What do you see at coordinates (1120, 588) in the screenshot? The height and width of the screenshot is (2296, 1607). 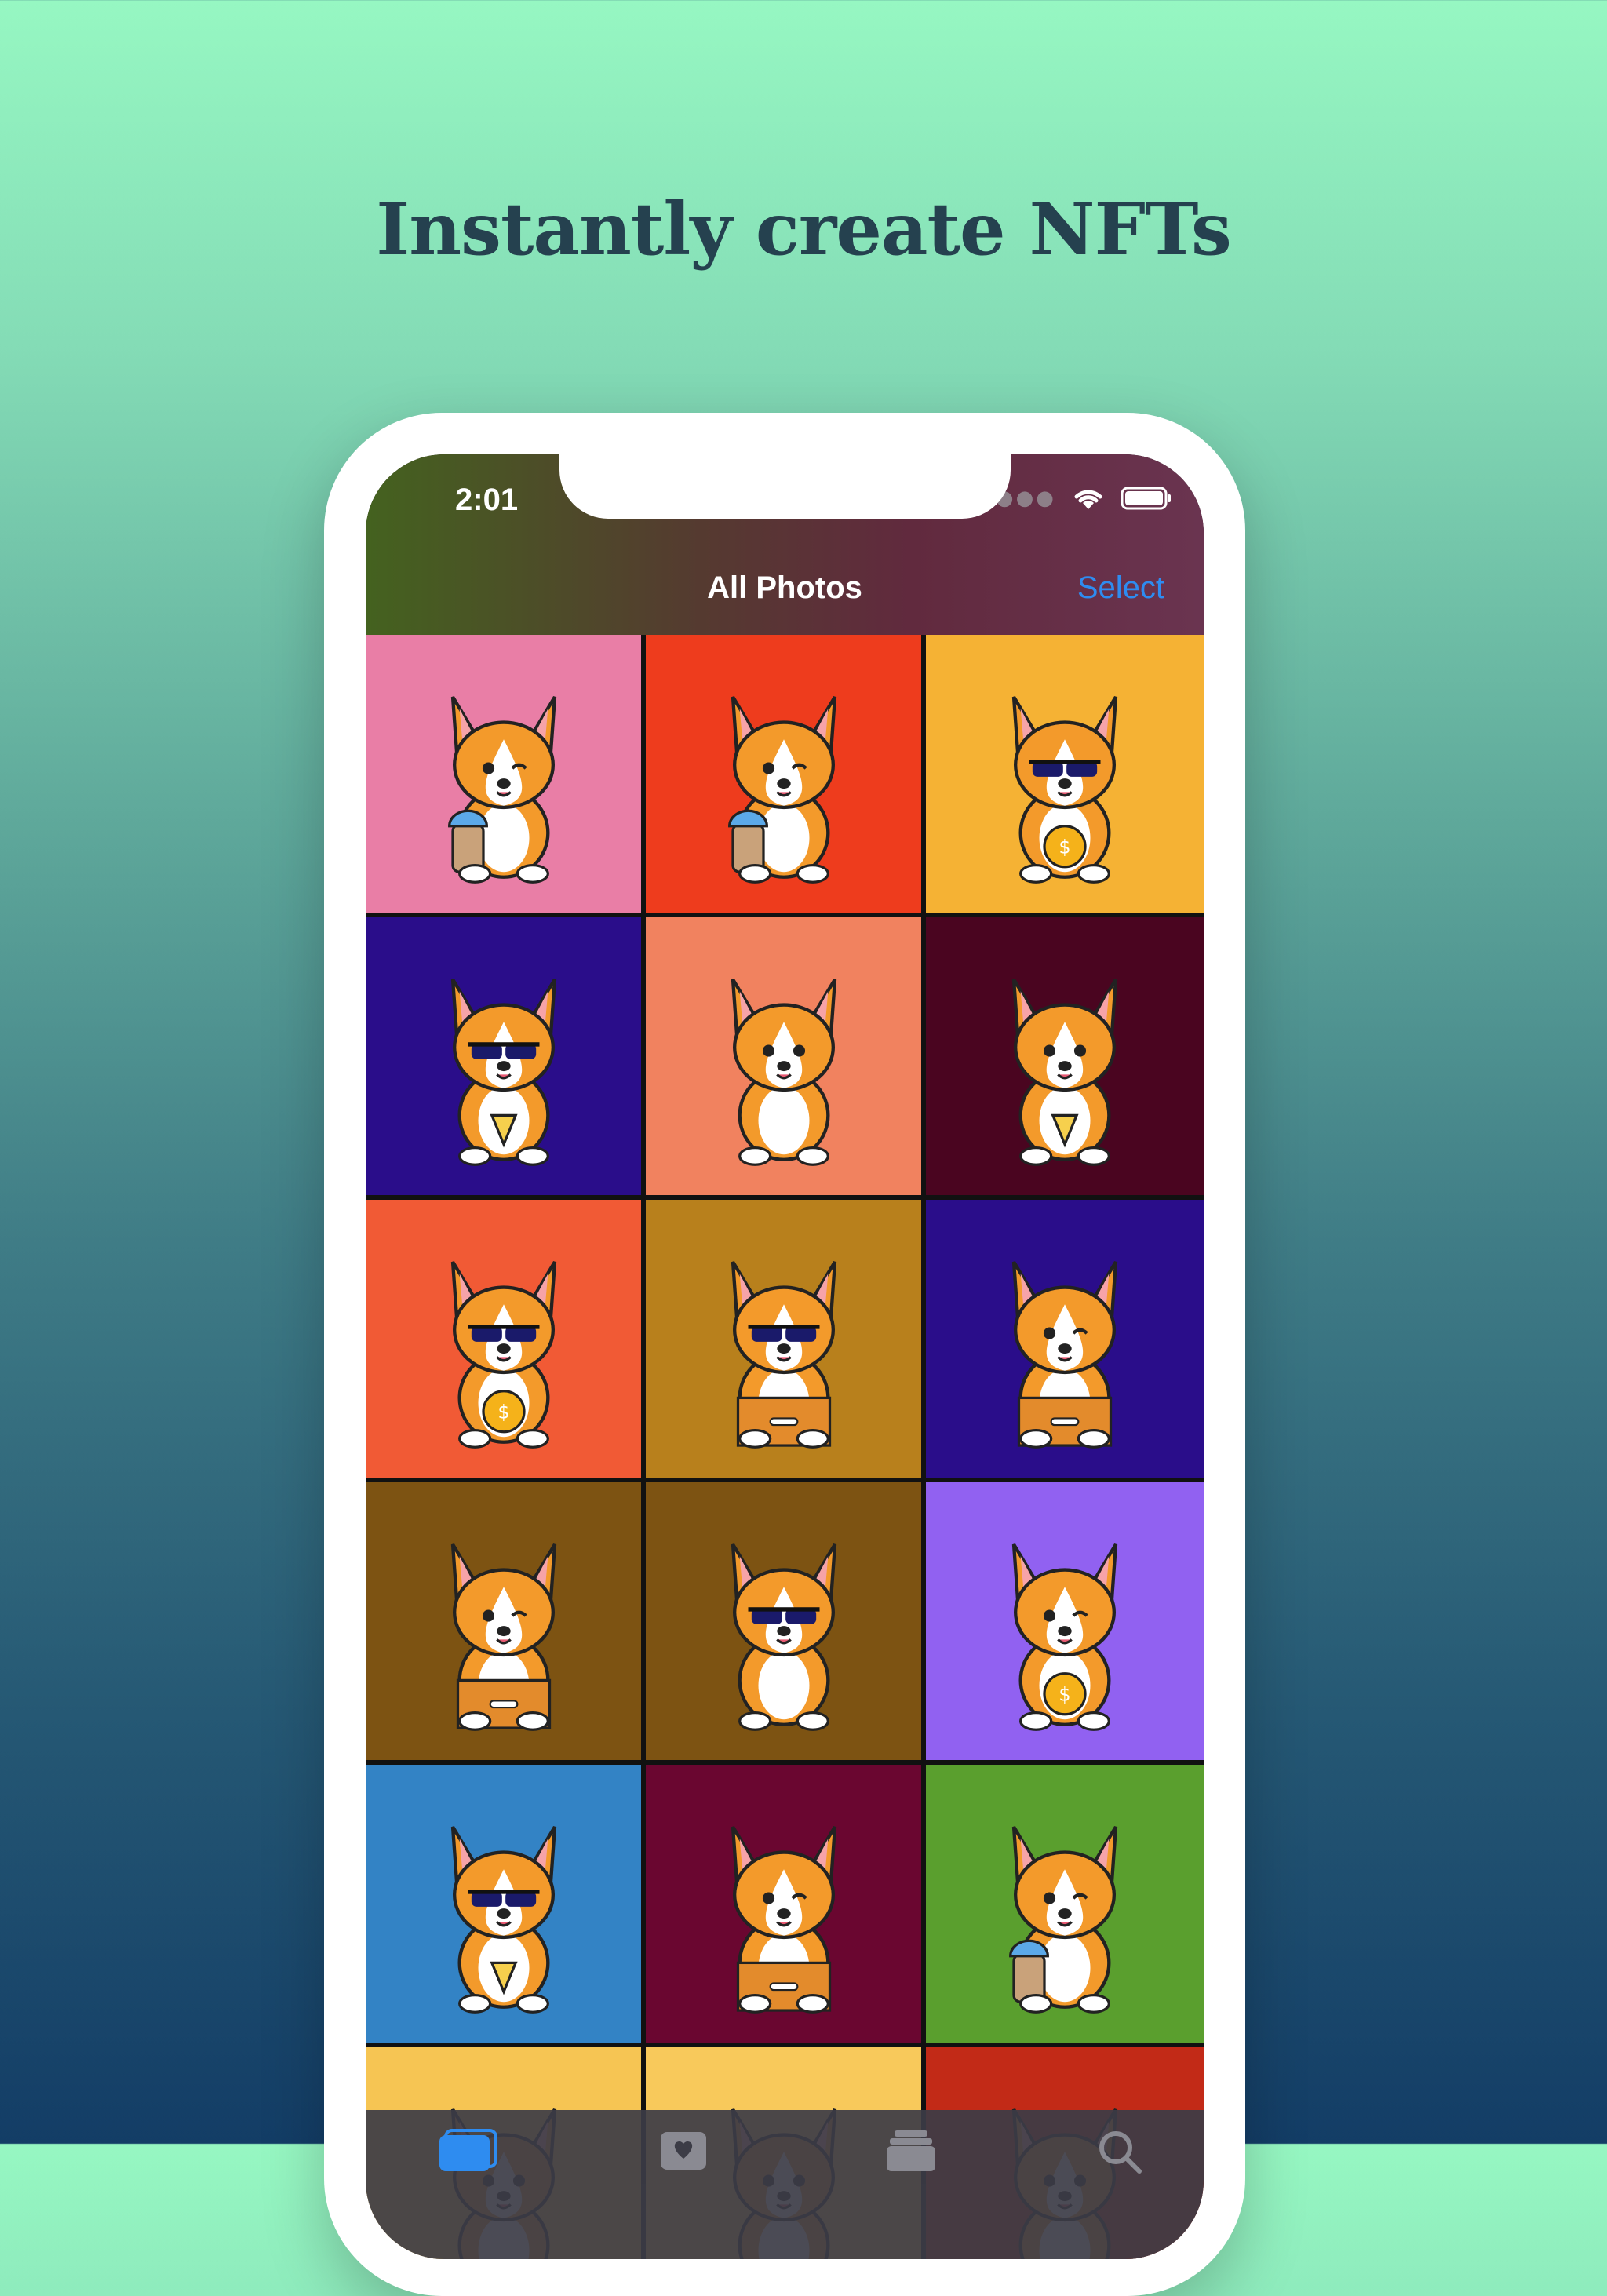 I see `select-button: Select` at bounding box center [1120, 588].